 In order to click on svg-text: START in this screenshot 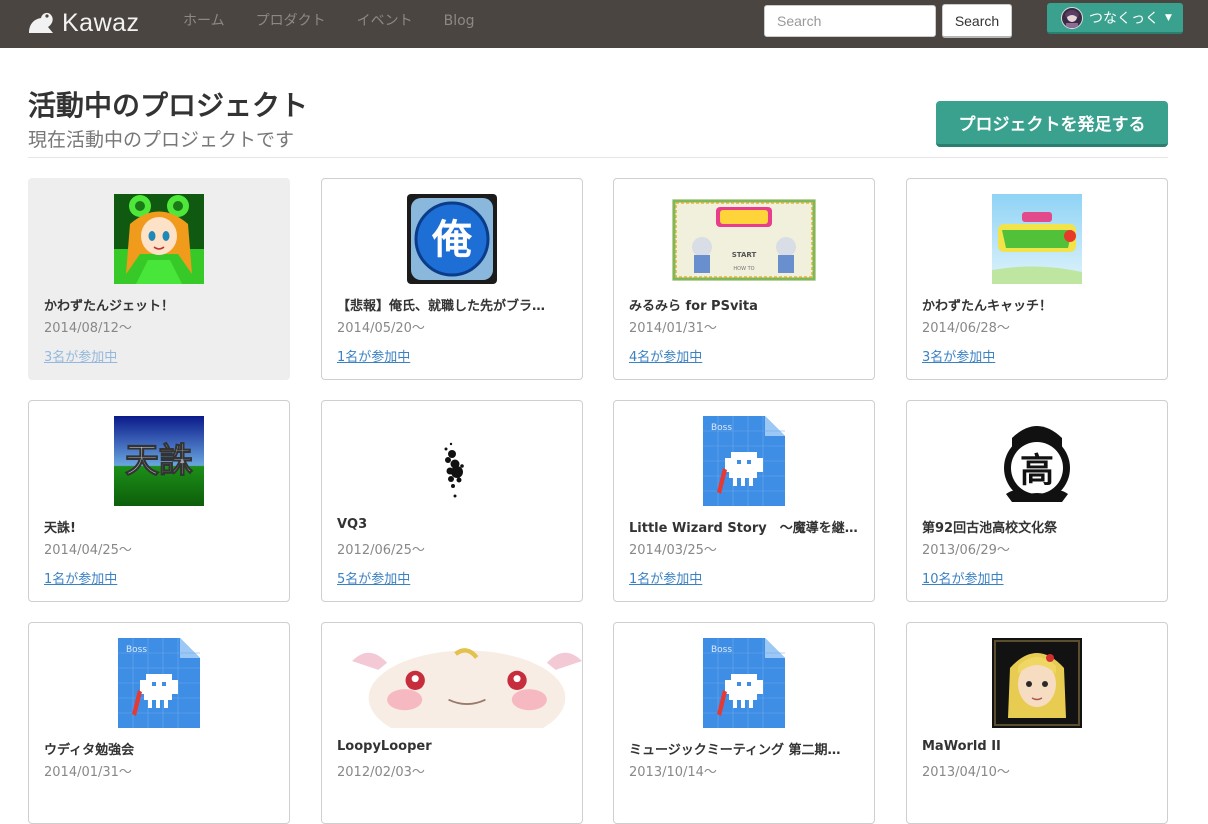, I will do `click(744, 255)`.